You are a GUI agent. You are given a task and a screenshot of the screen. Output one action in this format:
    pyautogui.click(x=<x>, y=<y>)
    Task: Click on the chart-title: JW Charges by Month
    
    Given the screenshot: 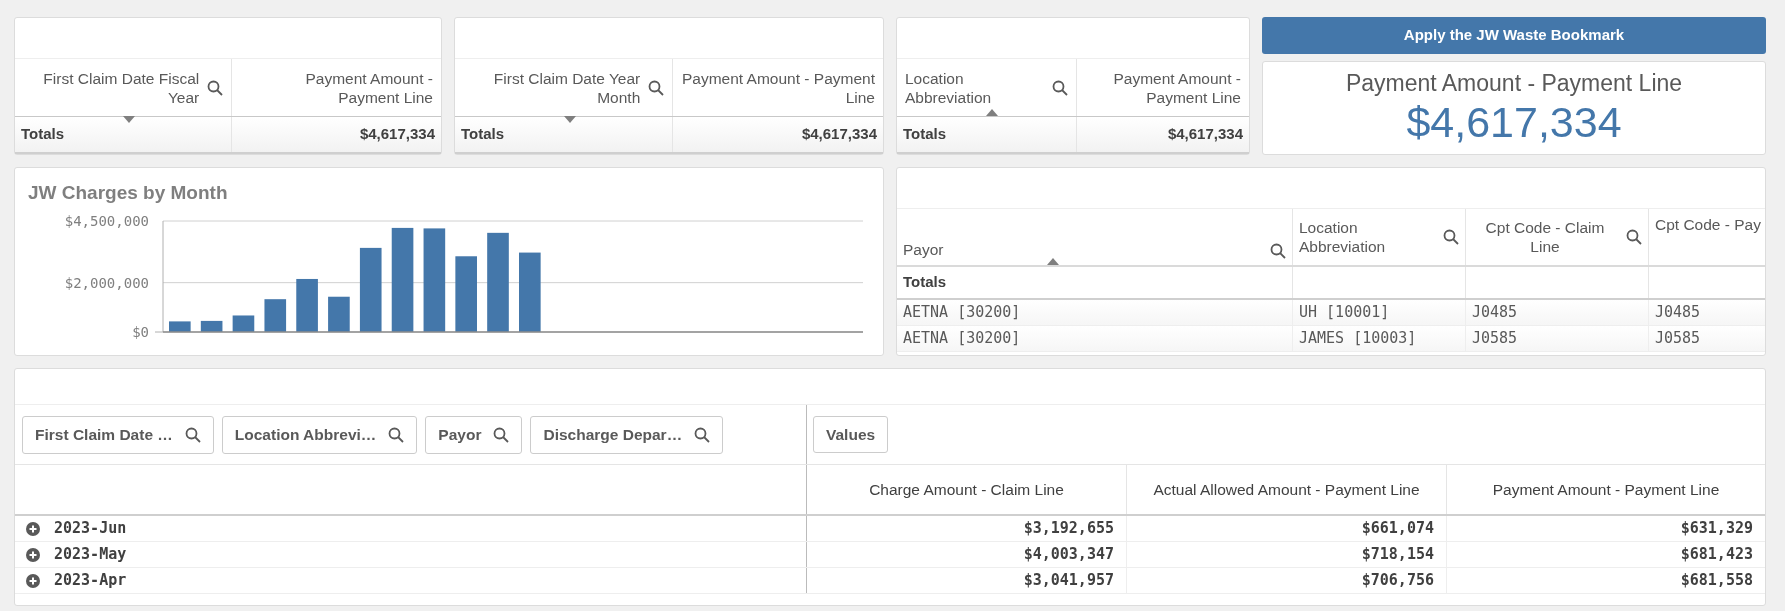 What is the action you would take?
    pyautogui.click(x=128, y=193)
    